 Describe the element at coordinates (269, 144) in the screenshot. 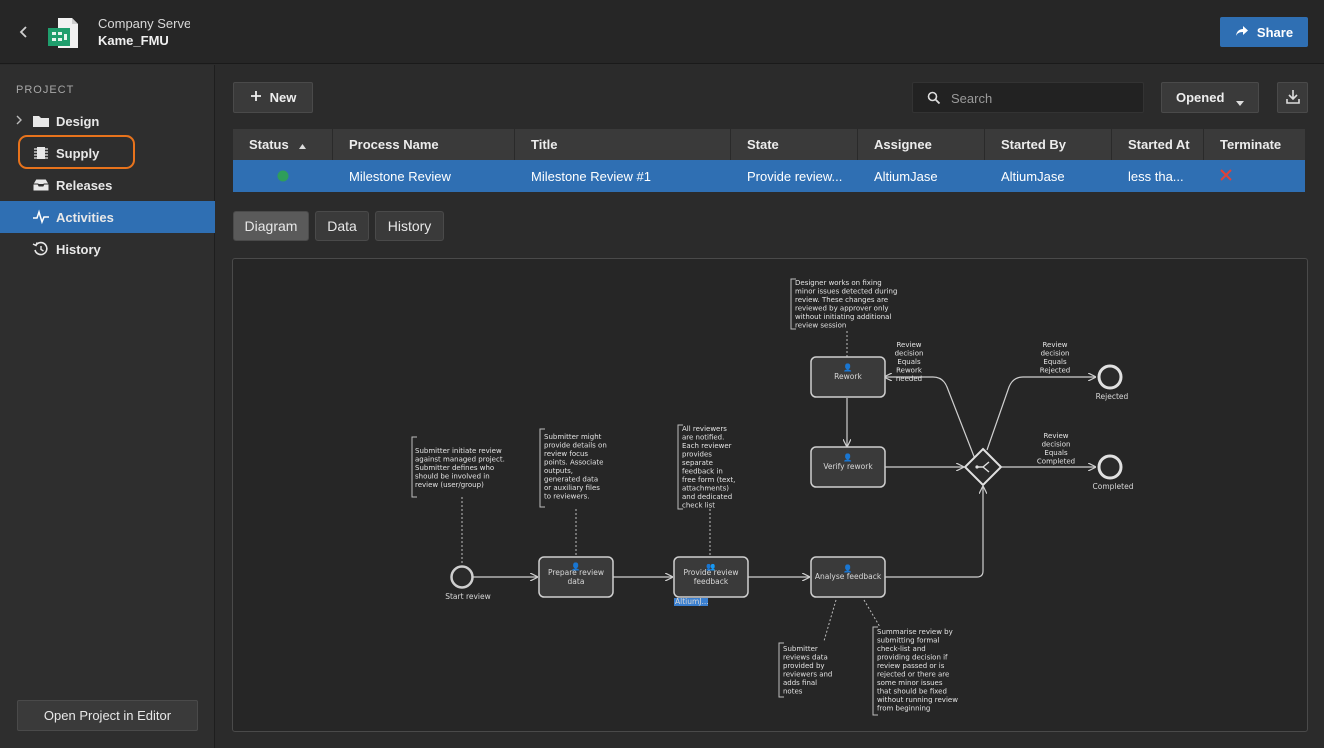

I see `column-label: Status` at that location.